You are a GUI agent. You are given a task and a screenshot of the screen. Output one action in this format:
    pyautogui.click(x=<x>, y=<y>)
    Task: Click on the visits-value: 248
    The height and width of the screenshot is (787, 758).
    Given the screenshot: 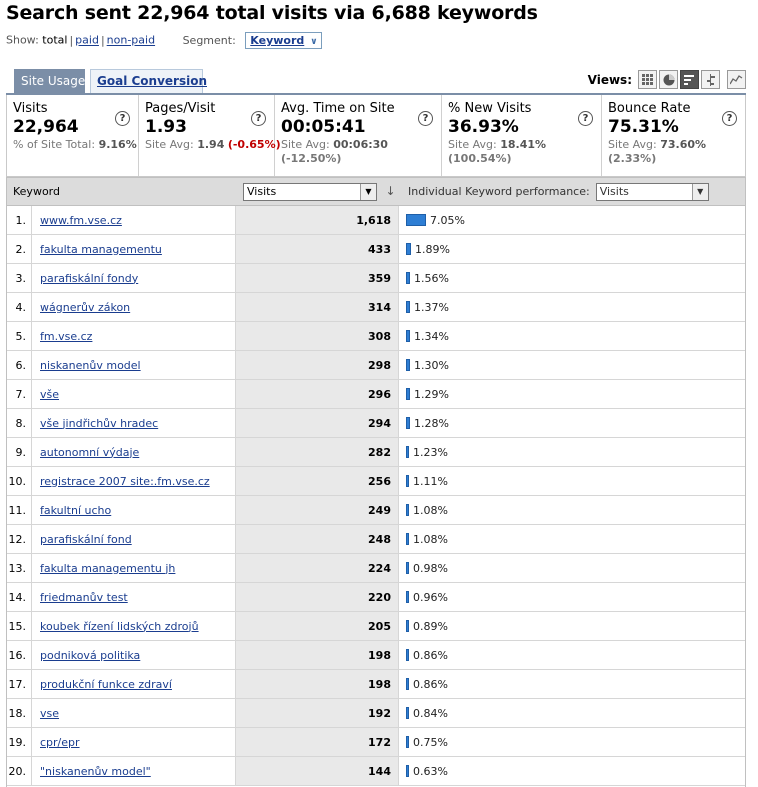 What is the action you would take?
    pyautogui.click(x=317, y=539)
    